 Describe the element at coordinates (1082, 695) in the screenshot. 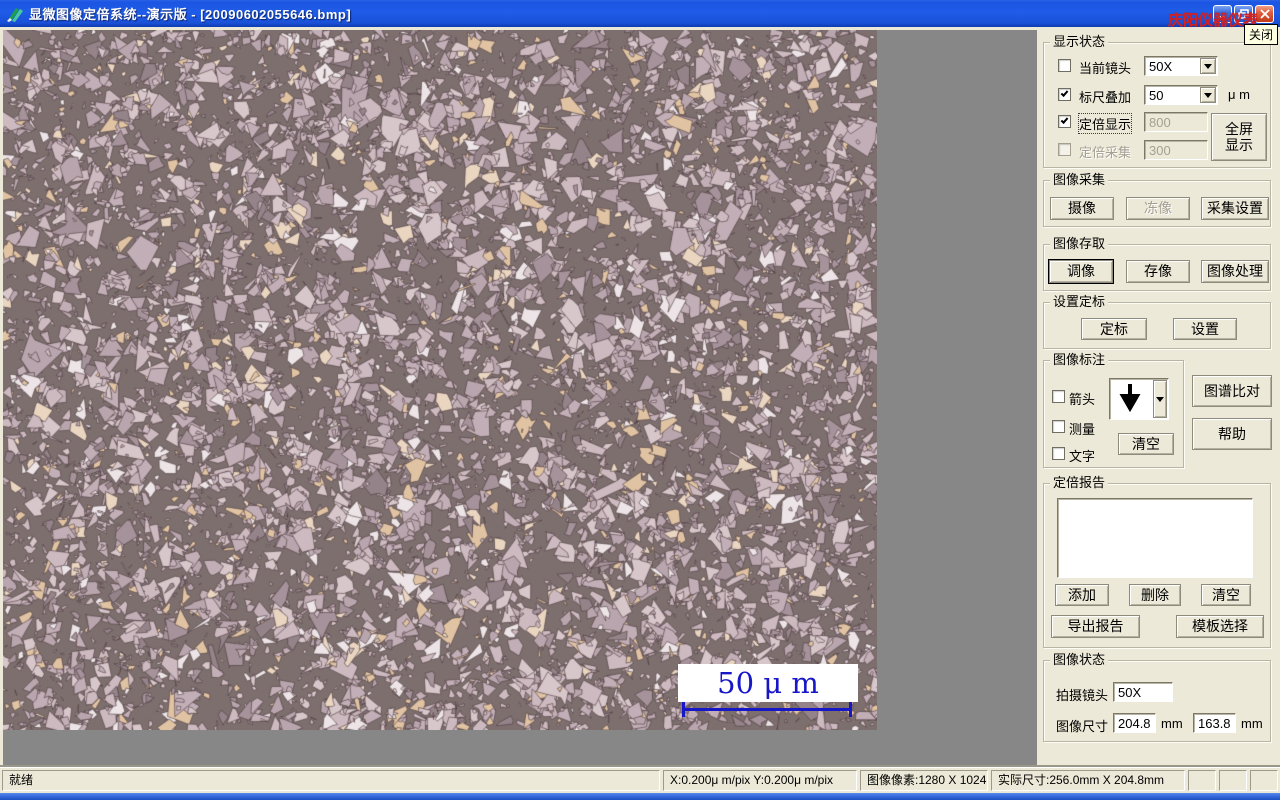

I see `label-shooting-lens: 拍摄镜头` at that location.